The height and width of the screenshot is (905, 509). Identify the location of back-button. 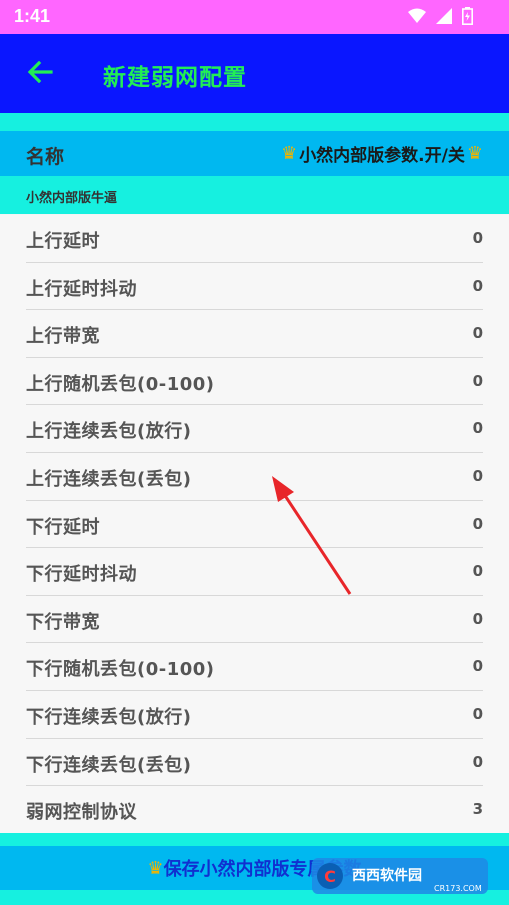
(40, 74).